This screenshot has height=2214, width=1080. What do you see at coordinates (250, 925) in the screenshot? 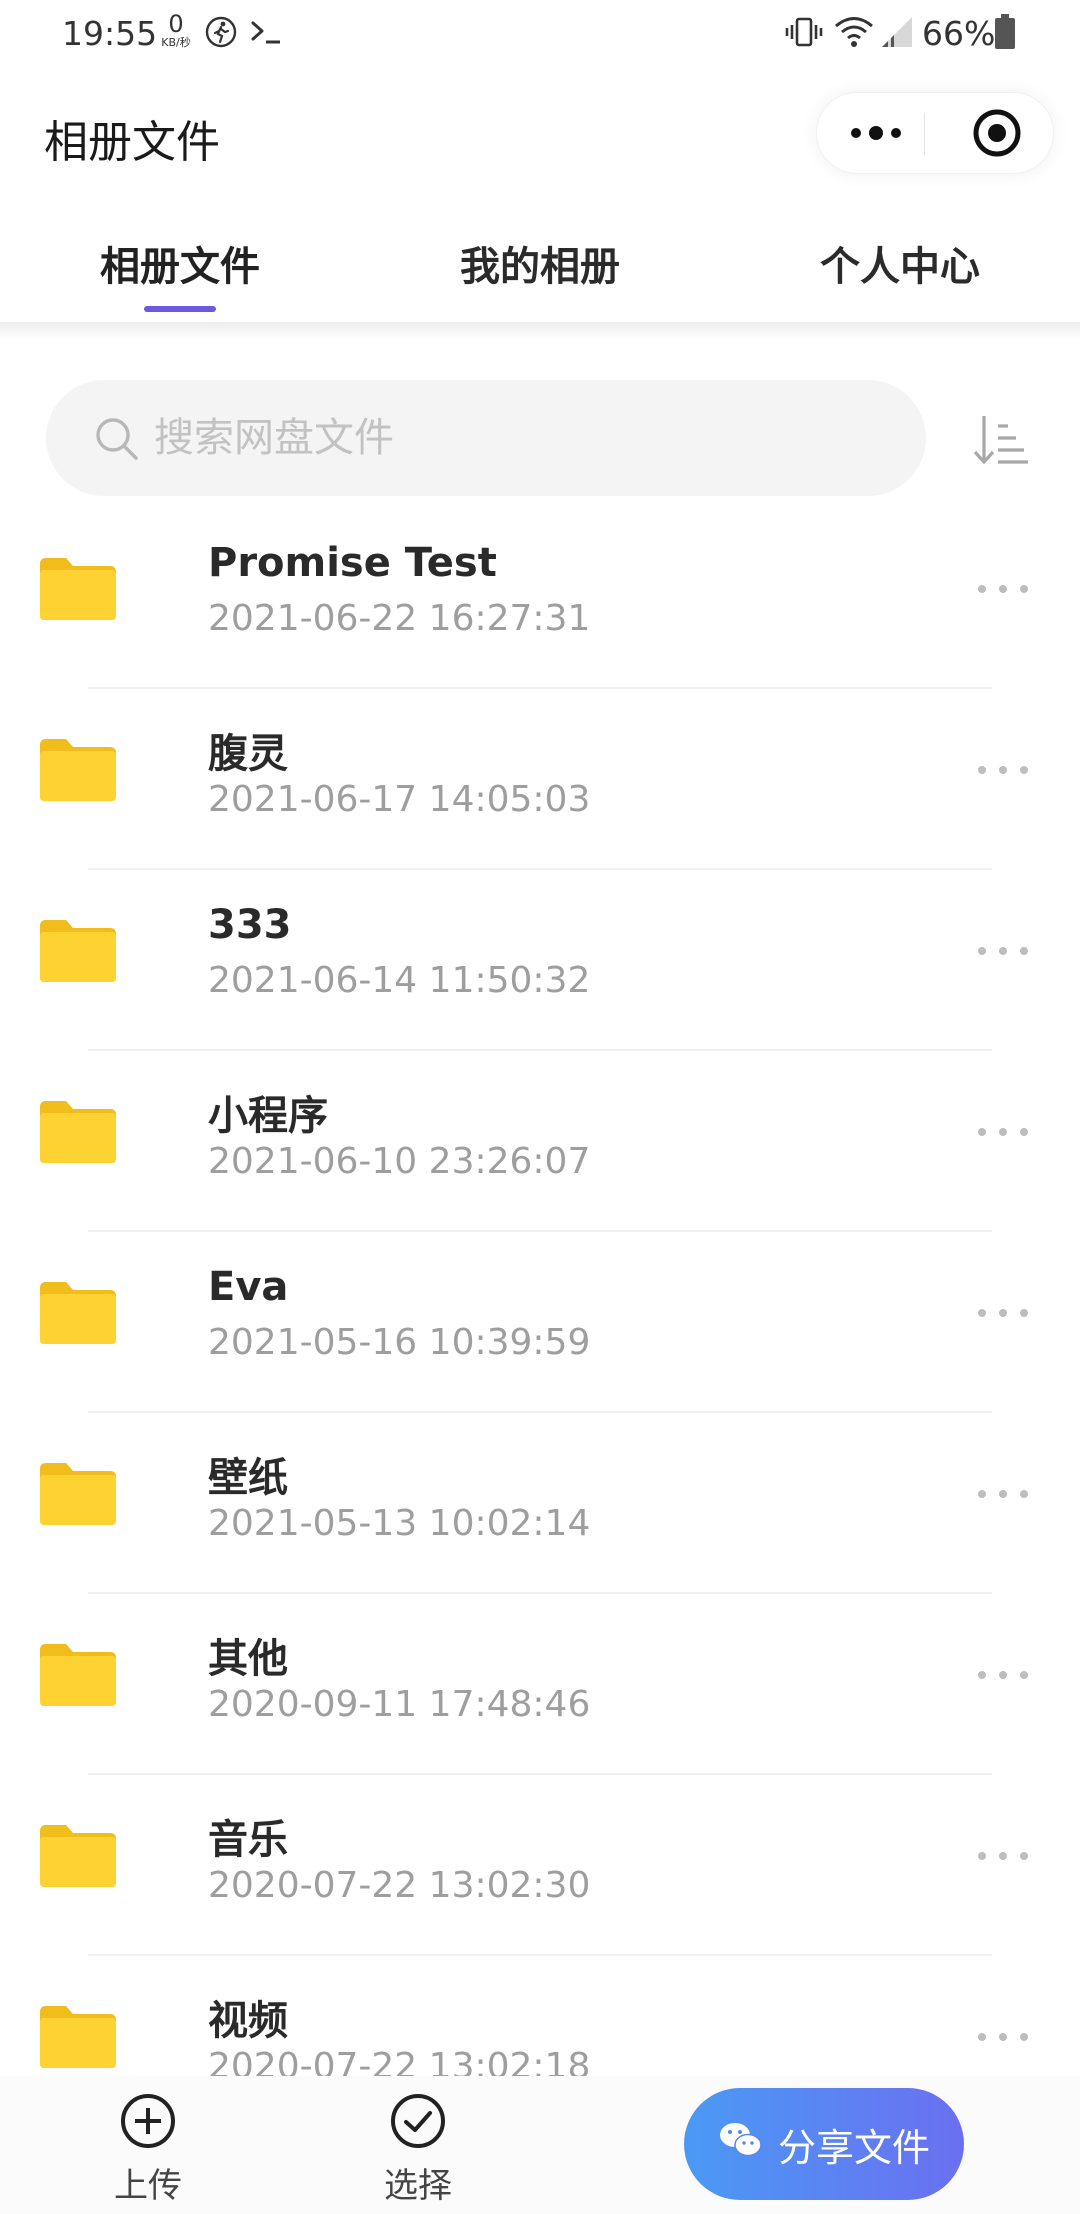
I see `file-name: 333` at bounding box center [250, 925].